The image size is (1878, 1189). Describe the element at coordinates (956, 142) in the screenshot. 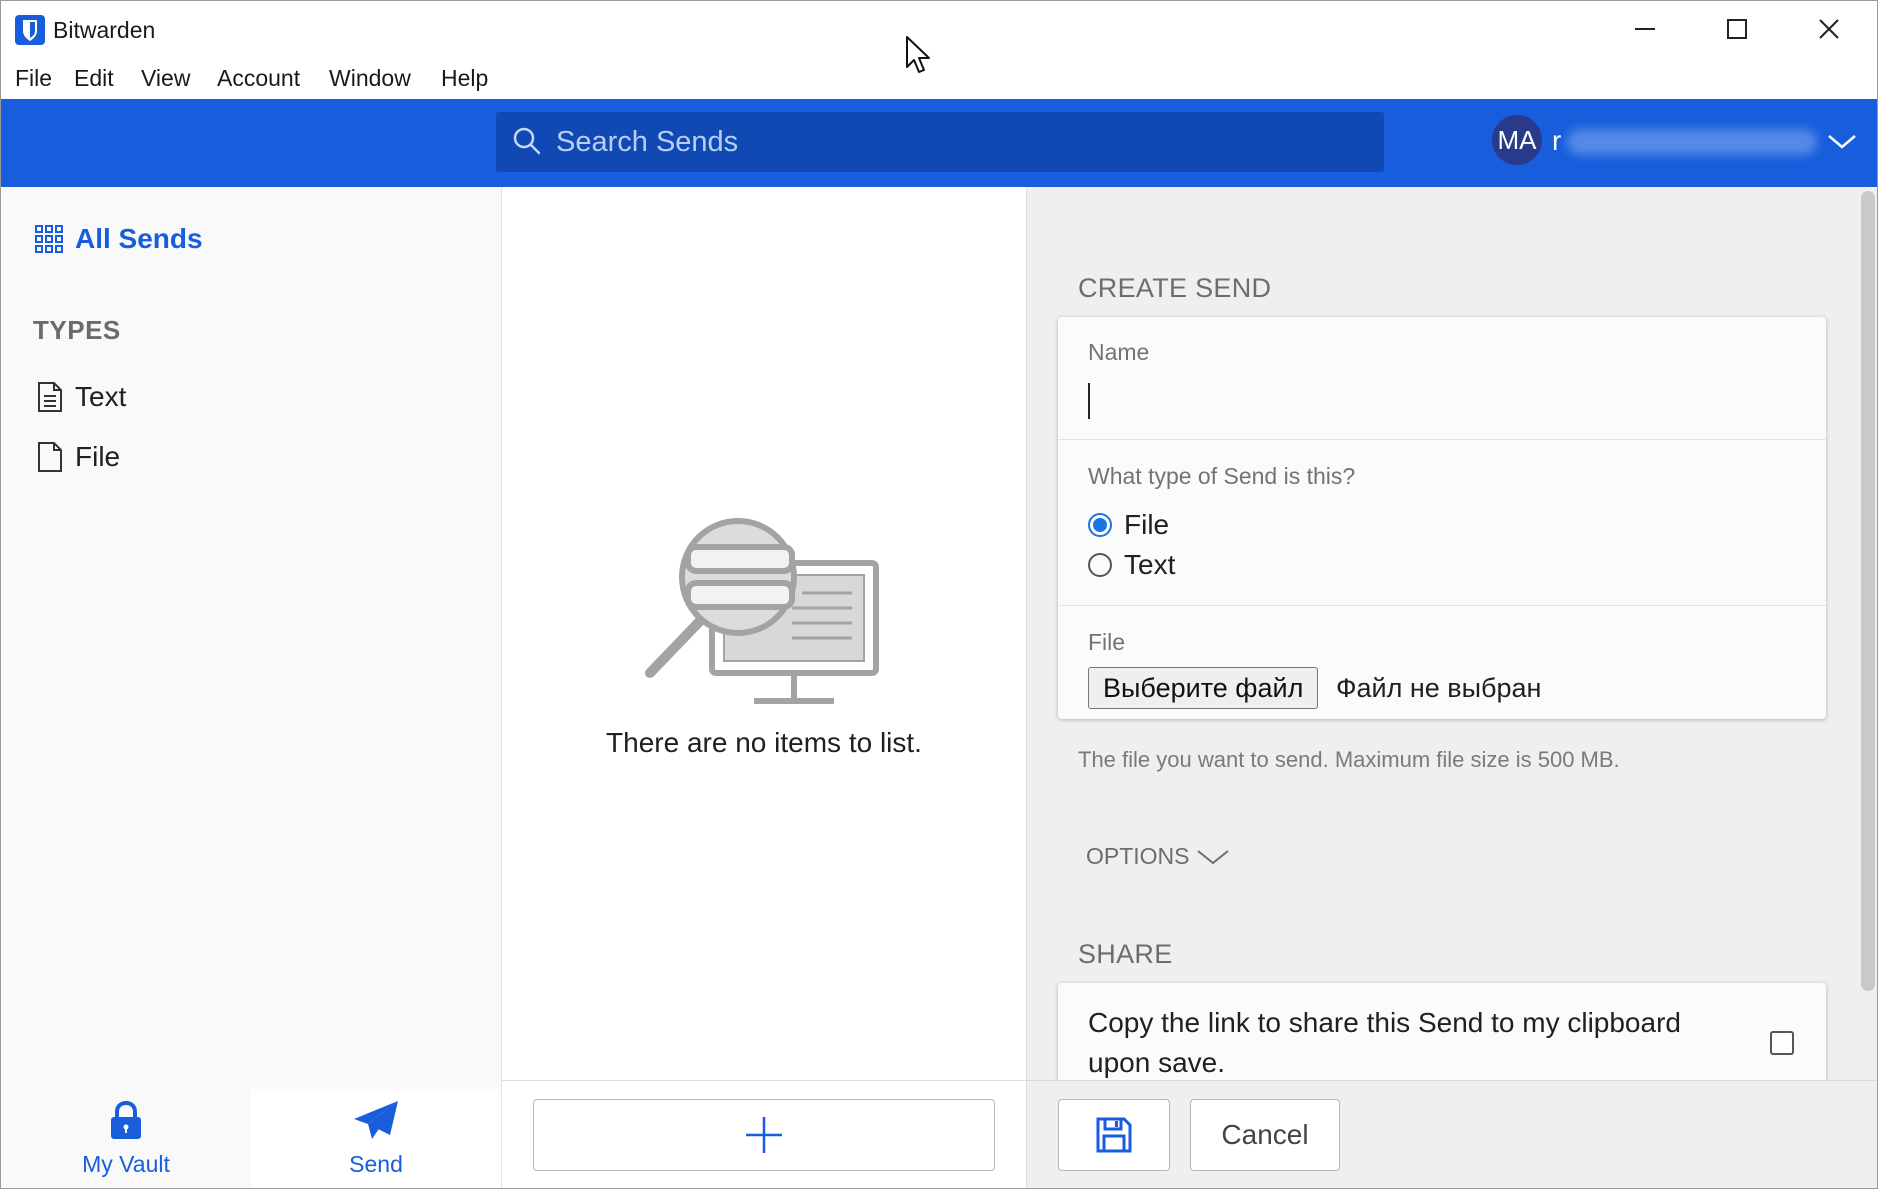

I see `search-input` at that location.